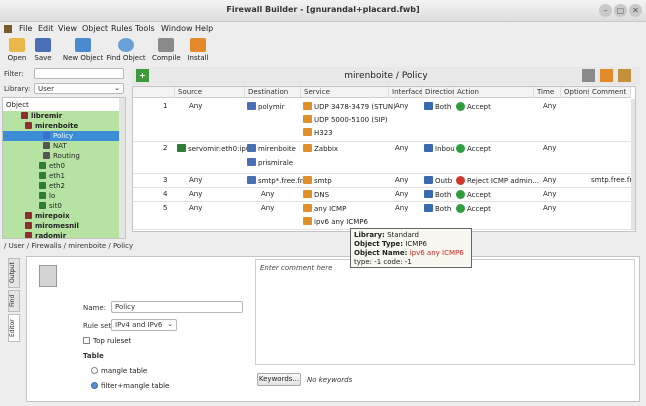  Describe the element at coordinates (406, 92) in the screenshot. I see `col-interface: Interface` at that location.